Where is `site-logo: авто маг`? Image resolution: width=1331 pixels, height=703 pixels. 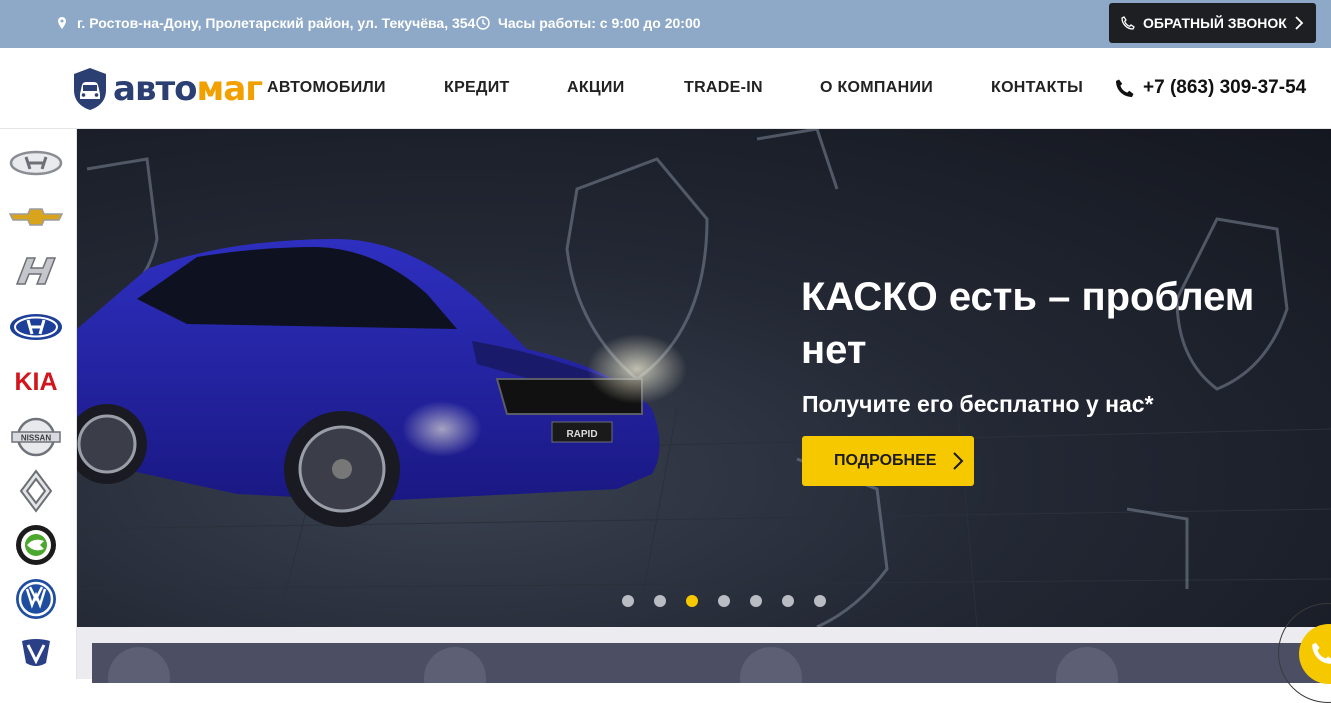
site-logo: авто маг is located at coordinates (167, 89).